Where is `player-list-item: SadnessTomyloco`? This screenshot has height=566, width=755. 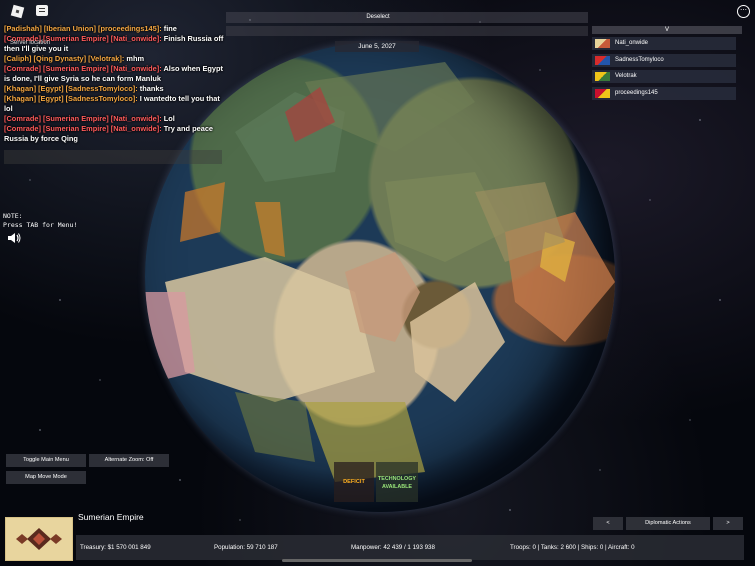 player-list-item: SadnessTomyloco is located at coordinates (664, 60).